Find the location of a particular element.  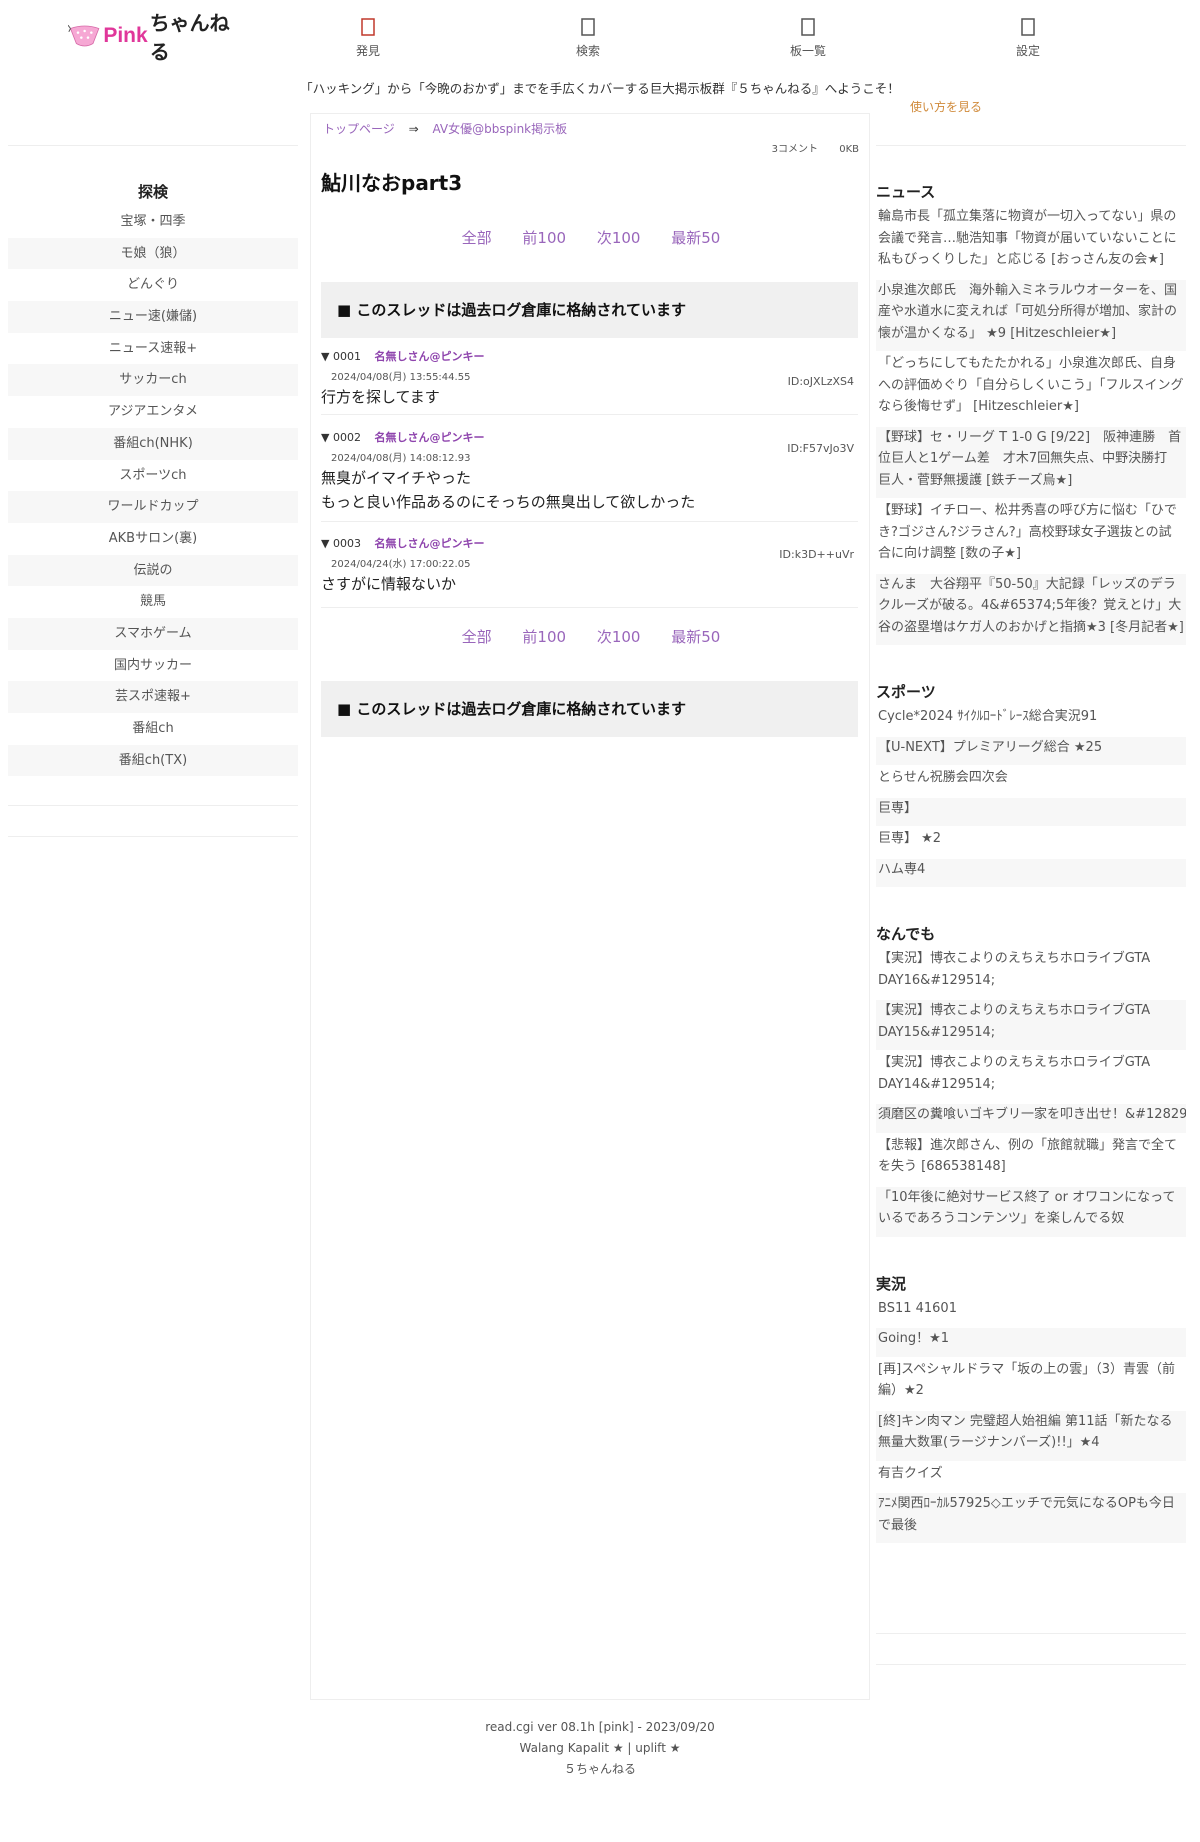

explore-item: 番組ch(NHK) is located at coordinates (153, 443).